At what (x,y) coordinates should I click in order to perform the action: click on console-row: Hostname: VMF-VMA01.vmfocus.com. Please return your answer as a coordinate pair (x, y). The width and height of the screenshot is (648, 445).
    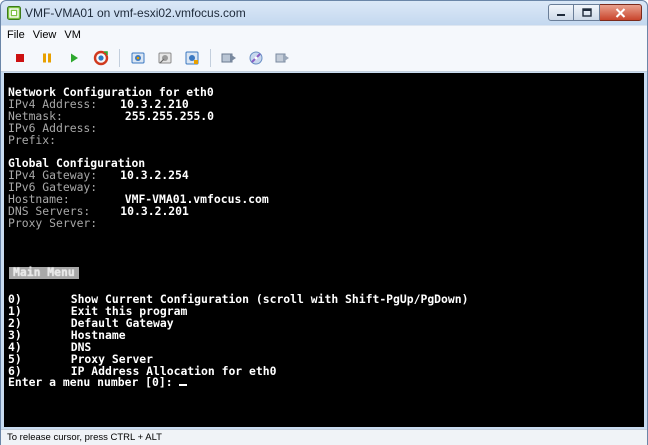
    Looking at the image, I should click on (326, 199).